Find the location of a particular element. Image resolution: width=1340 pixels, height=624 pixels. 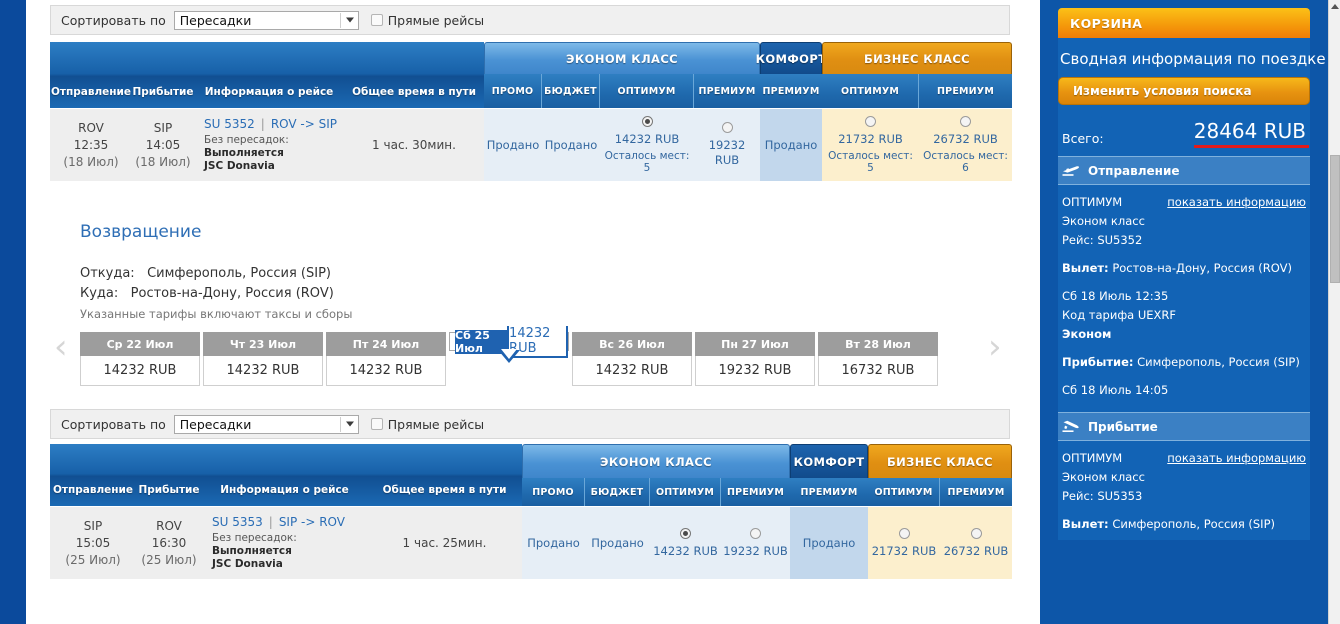

operated-text: Выполняется is located at coordinates (252, 551).